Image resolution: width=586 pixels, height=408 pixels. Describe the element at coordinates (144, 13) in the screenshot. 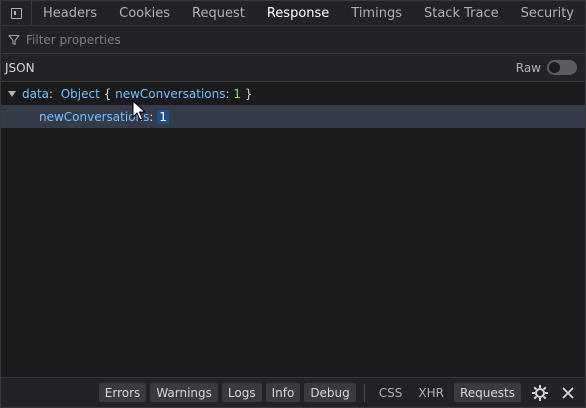

I see `tab-cookies: Cookies` at that location.